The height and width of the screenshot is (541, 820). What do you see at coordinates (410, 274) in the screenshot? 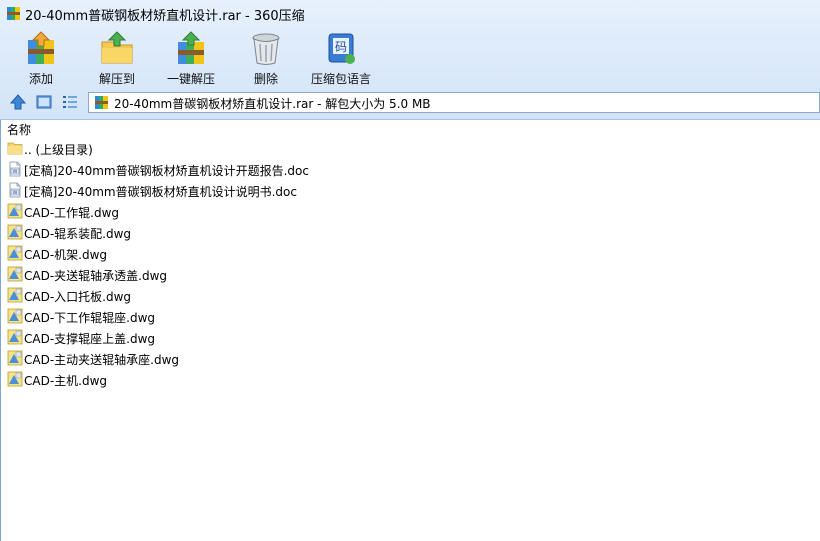
I see `file-row: CAD-夹送辊轴承透盖.dwg` at bounding box center [410, 274].